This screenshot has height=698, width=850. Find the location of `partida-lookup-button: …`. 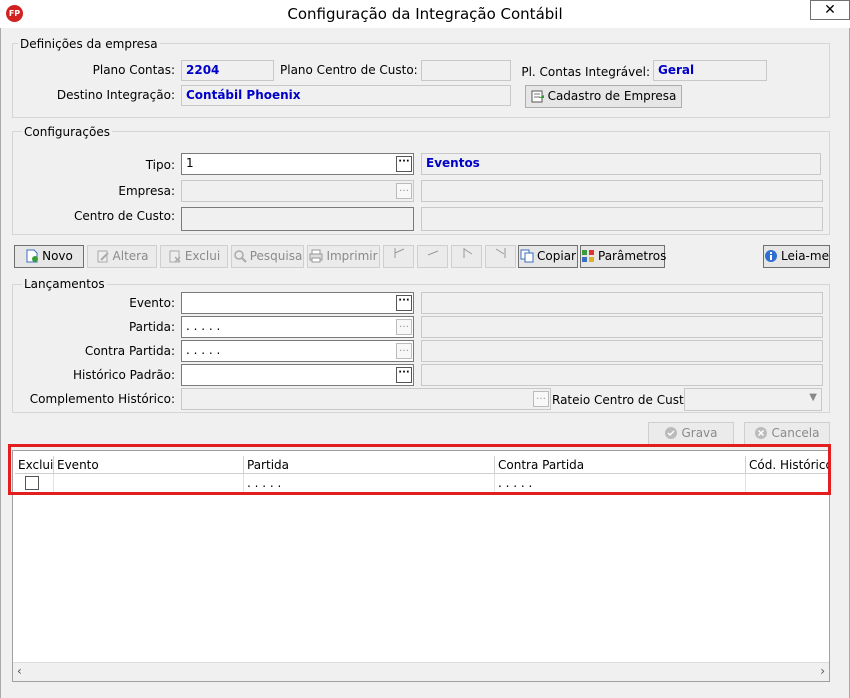

partida-lookup-button: … is located at coordinates (404, 327).